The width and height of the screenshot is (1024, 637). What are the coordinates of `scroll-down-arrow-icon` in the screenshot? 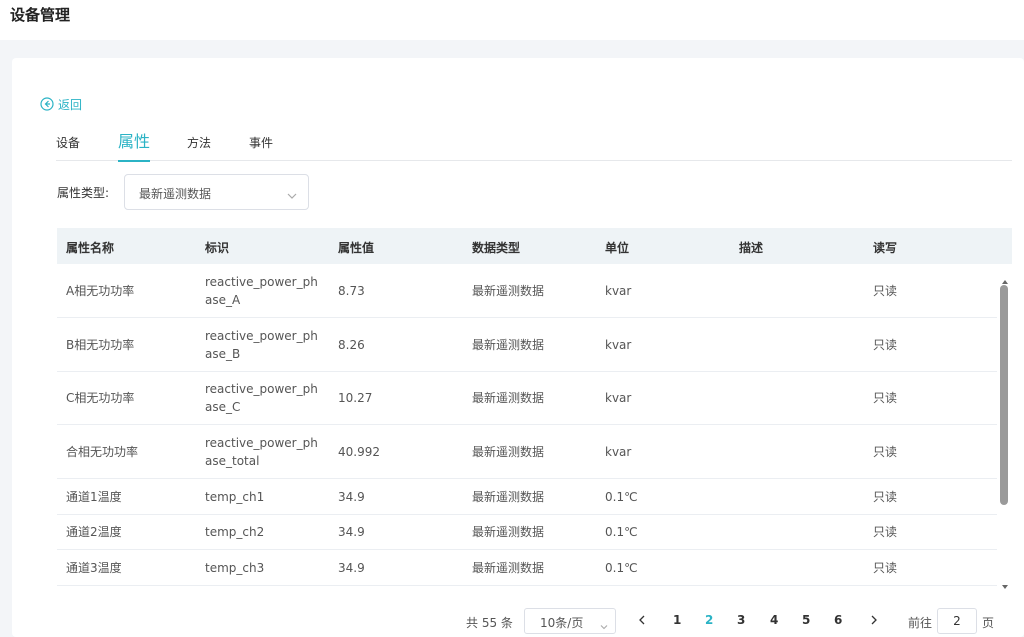 It's located at (1005, 582).